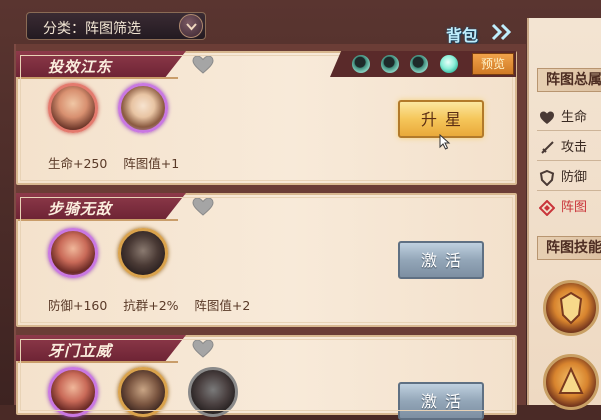 The image size is (601, 420). I want to click on formation-skill-title: 阵图技能, so click(569, 248).